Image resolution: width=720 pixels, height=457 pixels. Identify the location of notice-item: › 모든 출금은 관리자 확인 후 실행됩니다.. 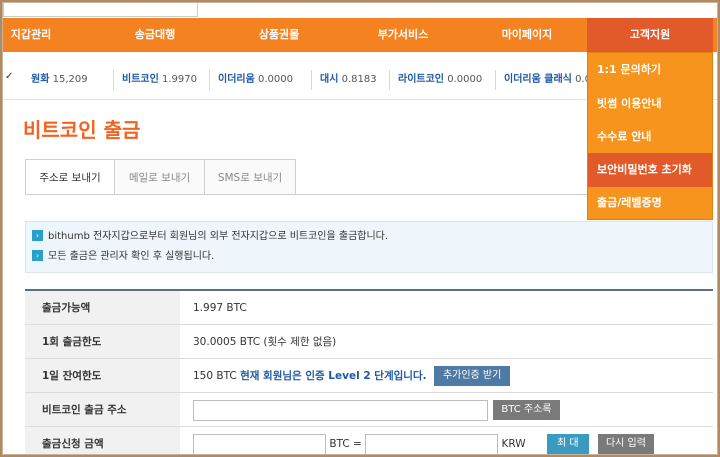
(123, 257).